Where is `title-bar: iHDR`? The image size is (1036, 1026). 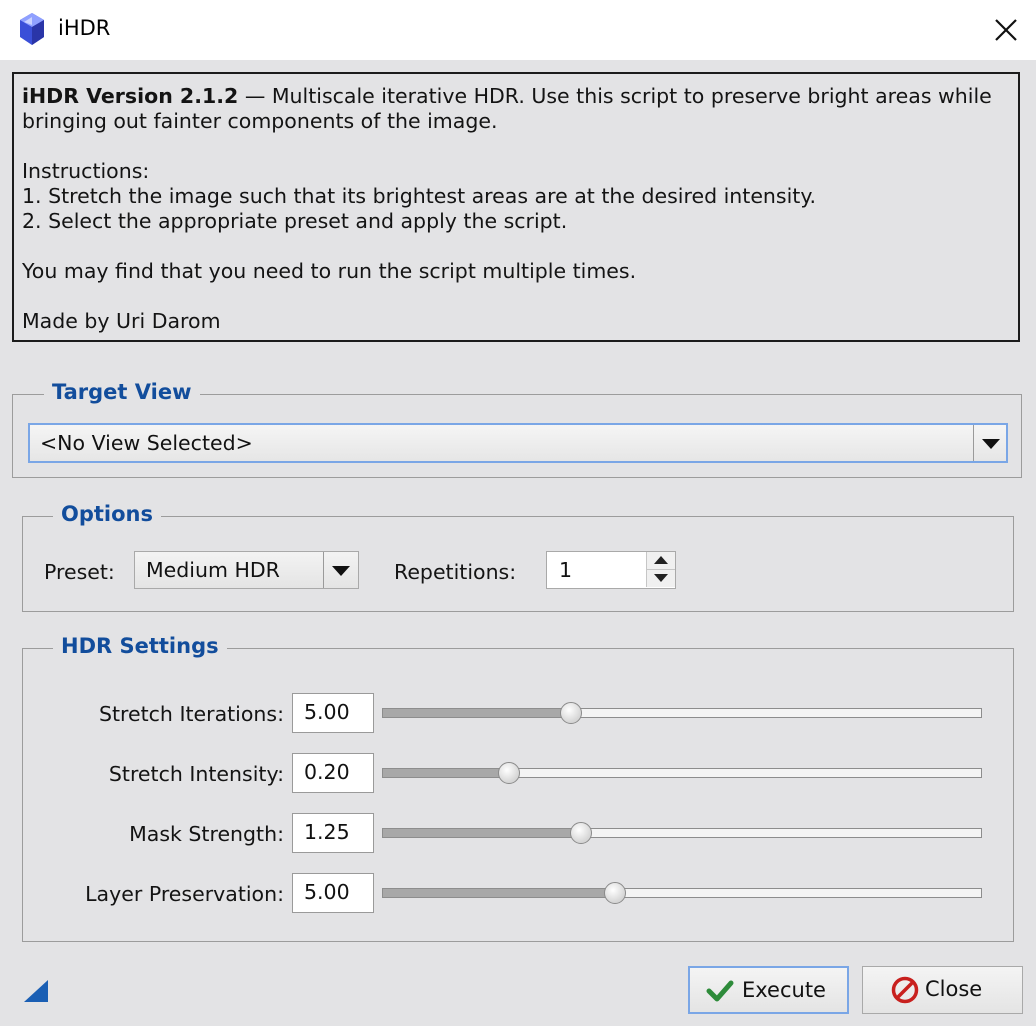 title-bar: iHDR is located at coordinates (518, 30).